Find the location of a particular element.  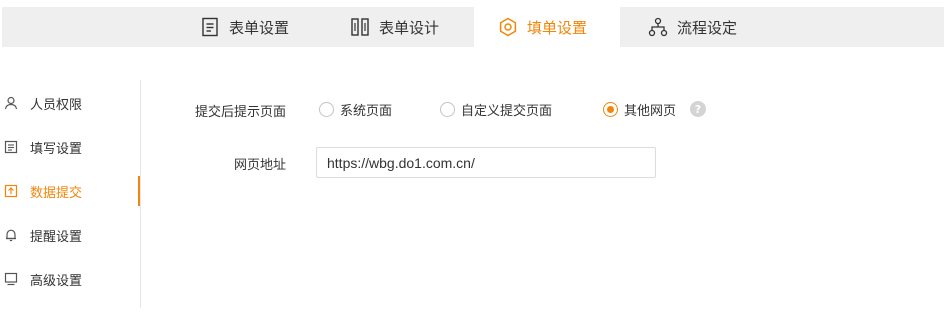

sidebar: 人员权限 填写设置 数据提交 提醒设置 高级设置 is located at coordinates (70, 194).